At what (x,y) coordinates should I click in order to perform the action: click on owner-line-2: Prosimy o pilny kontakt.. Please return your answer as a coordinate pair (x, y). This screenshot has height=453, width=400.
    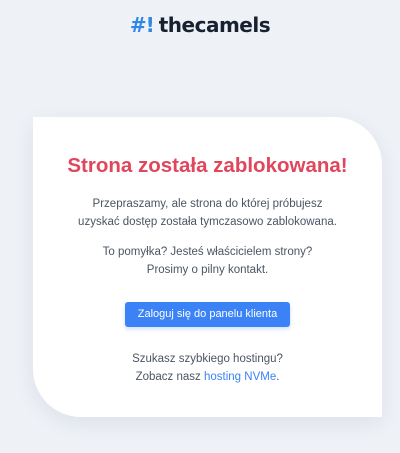
    Looking at the image, I should click on (207, 270).